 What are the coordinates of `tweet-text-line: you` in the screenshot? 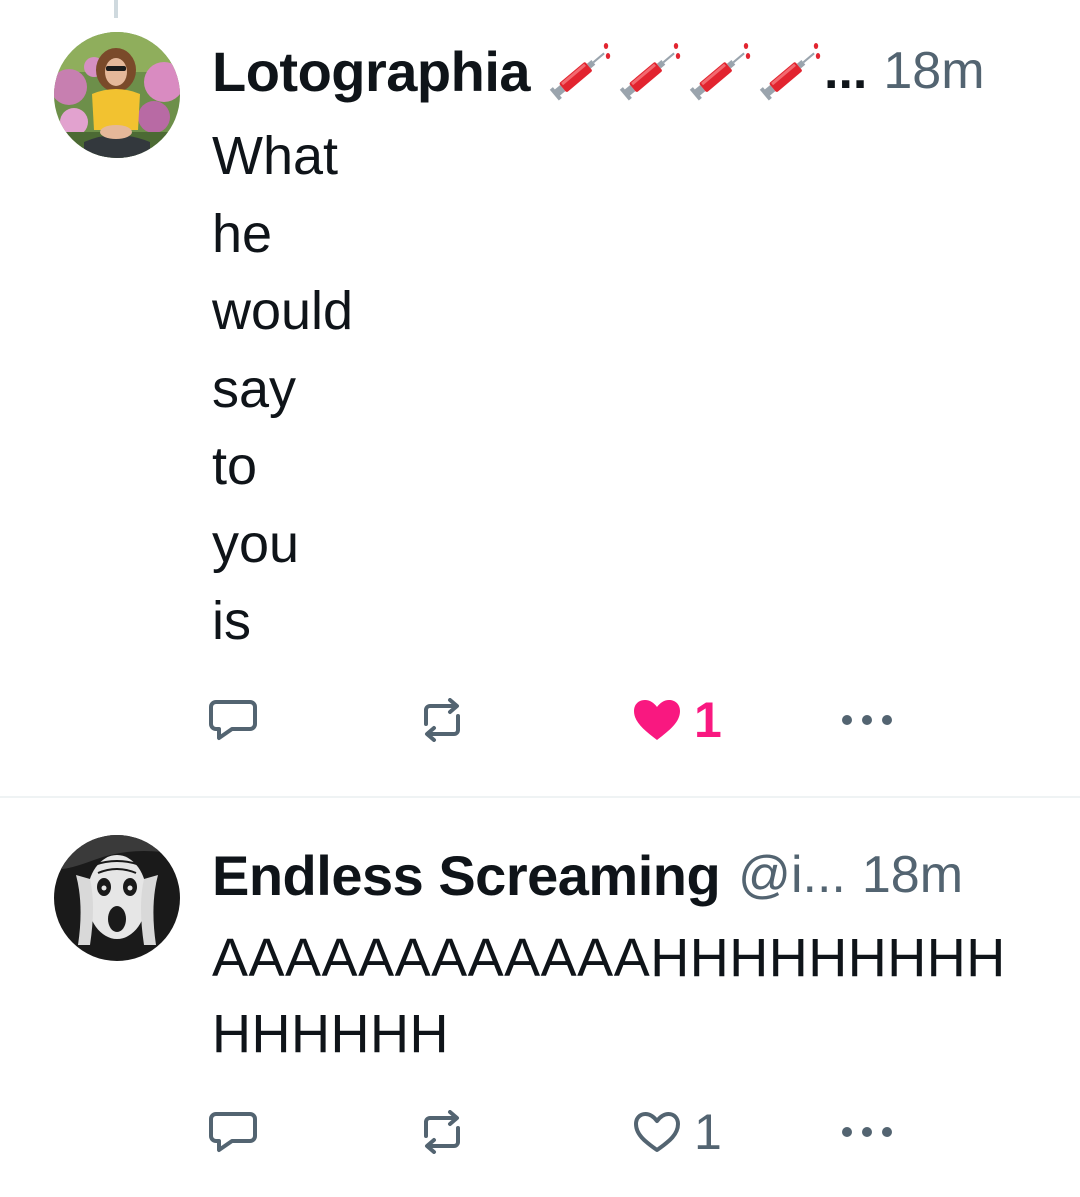 It's located at (256, 543).